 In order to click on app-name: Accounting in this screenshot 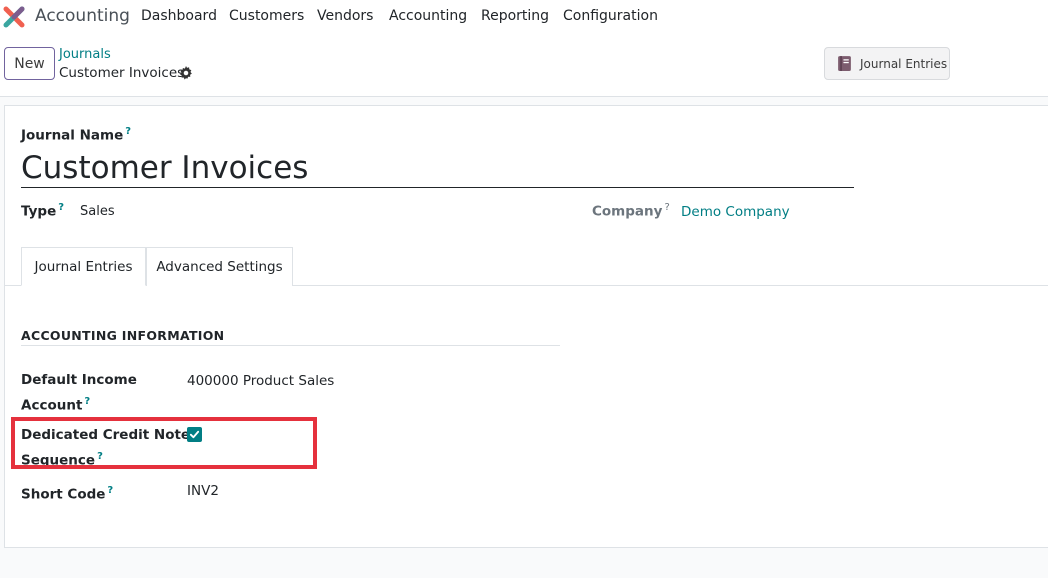, I will do `click(82, 16)`.